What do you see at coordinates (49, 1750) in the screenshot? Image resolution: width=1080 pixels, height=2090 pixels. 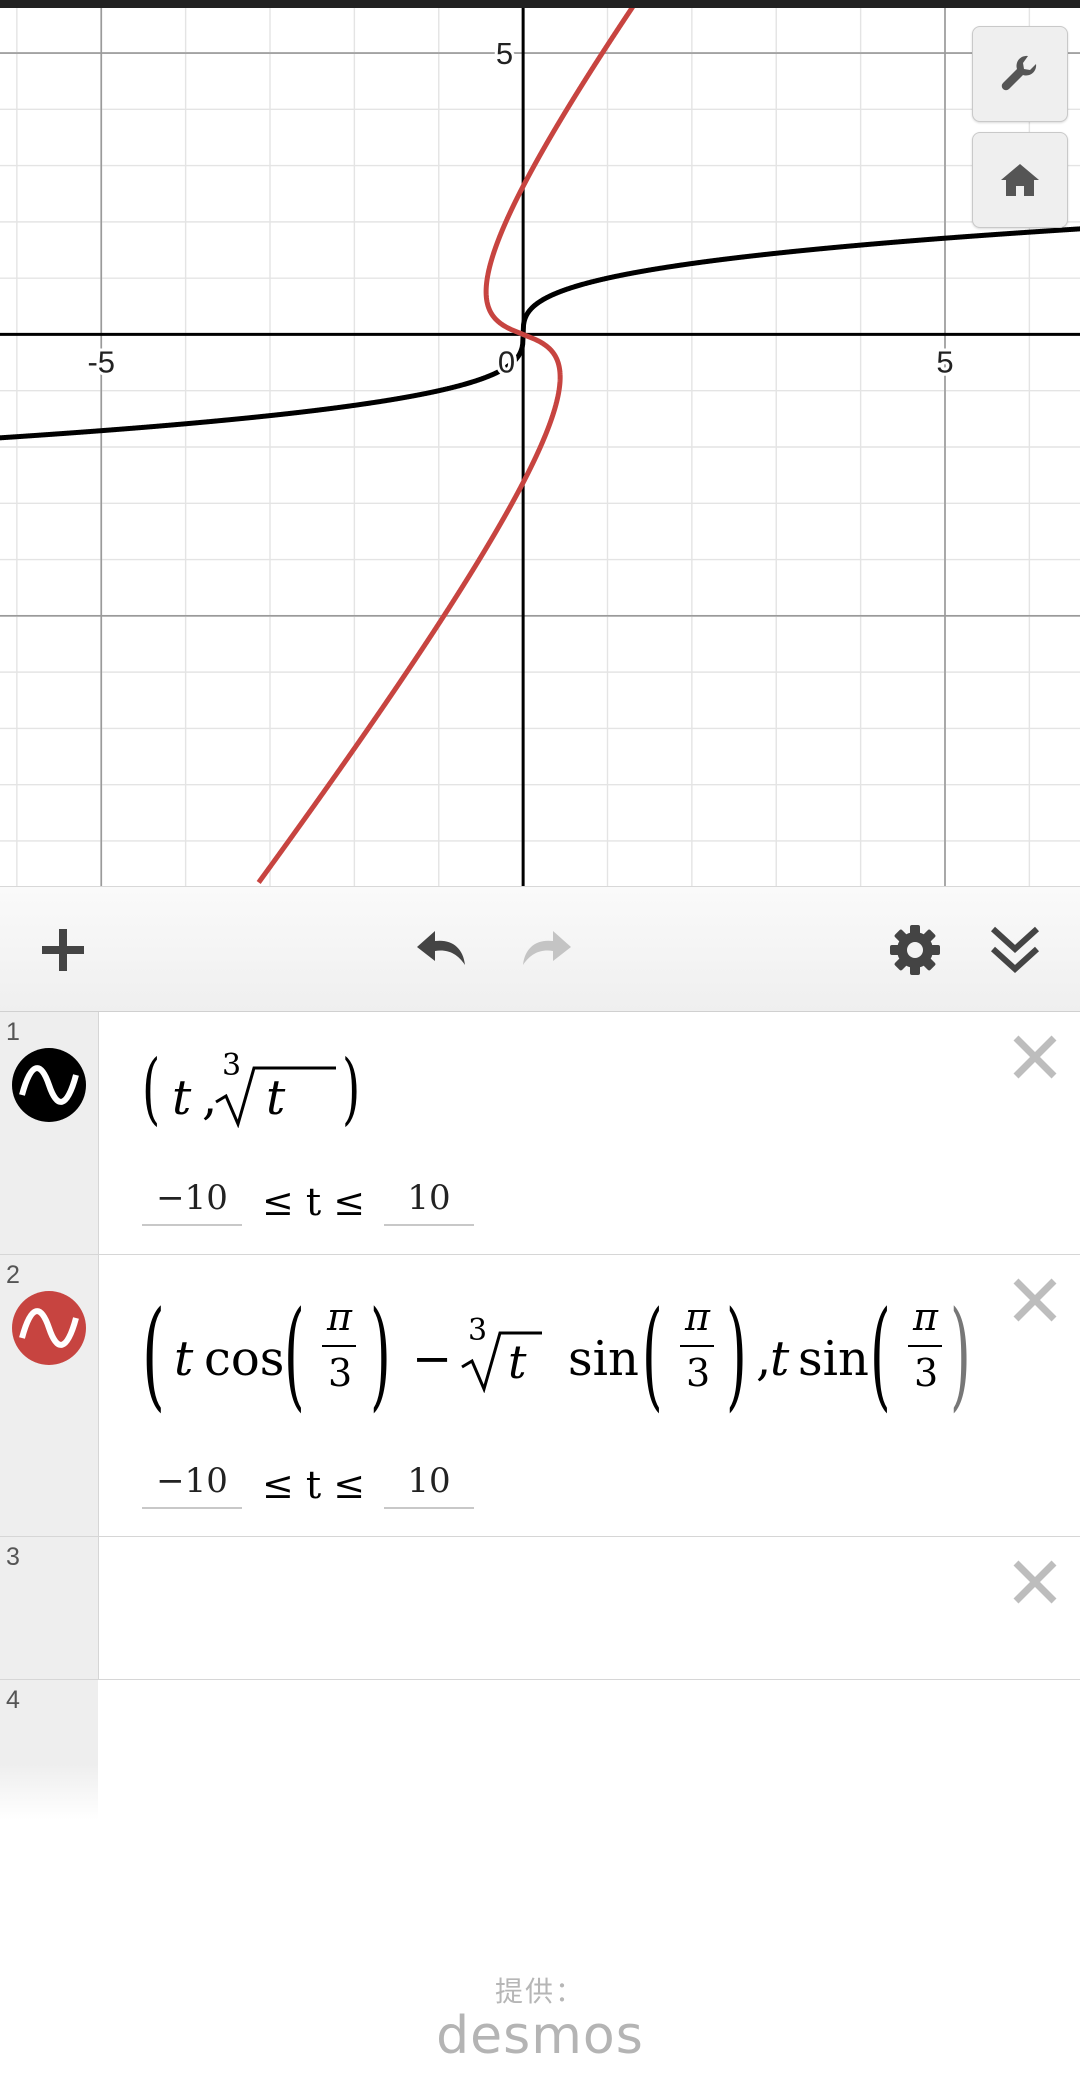 I see `expression-gutter: 4` at bounding box center [49, 1750].